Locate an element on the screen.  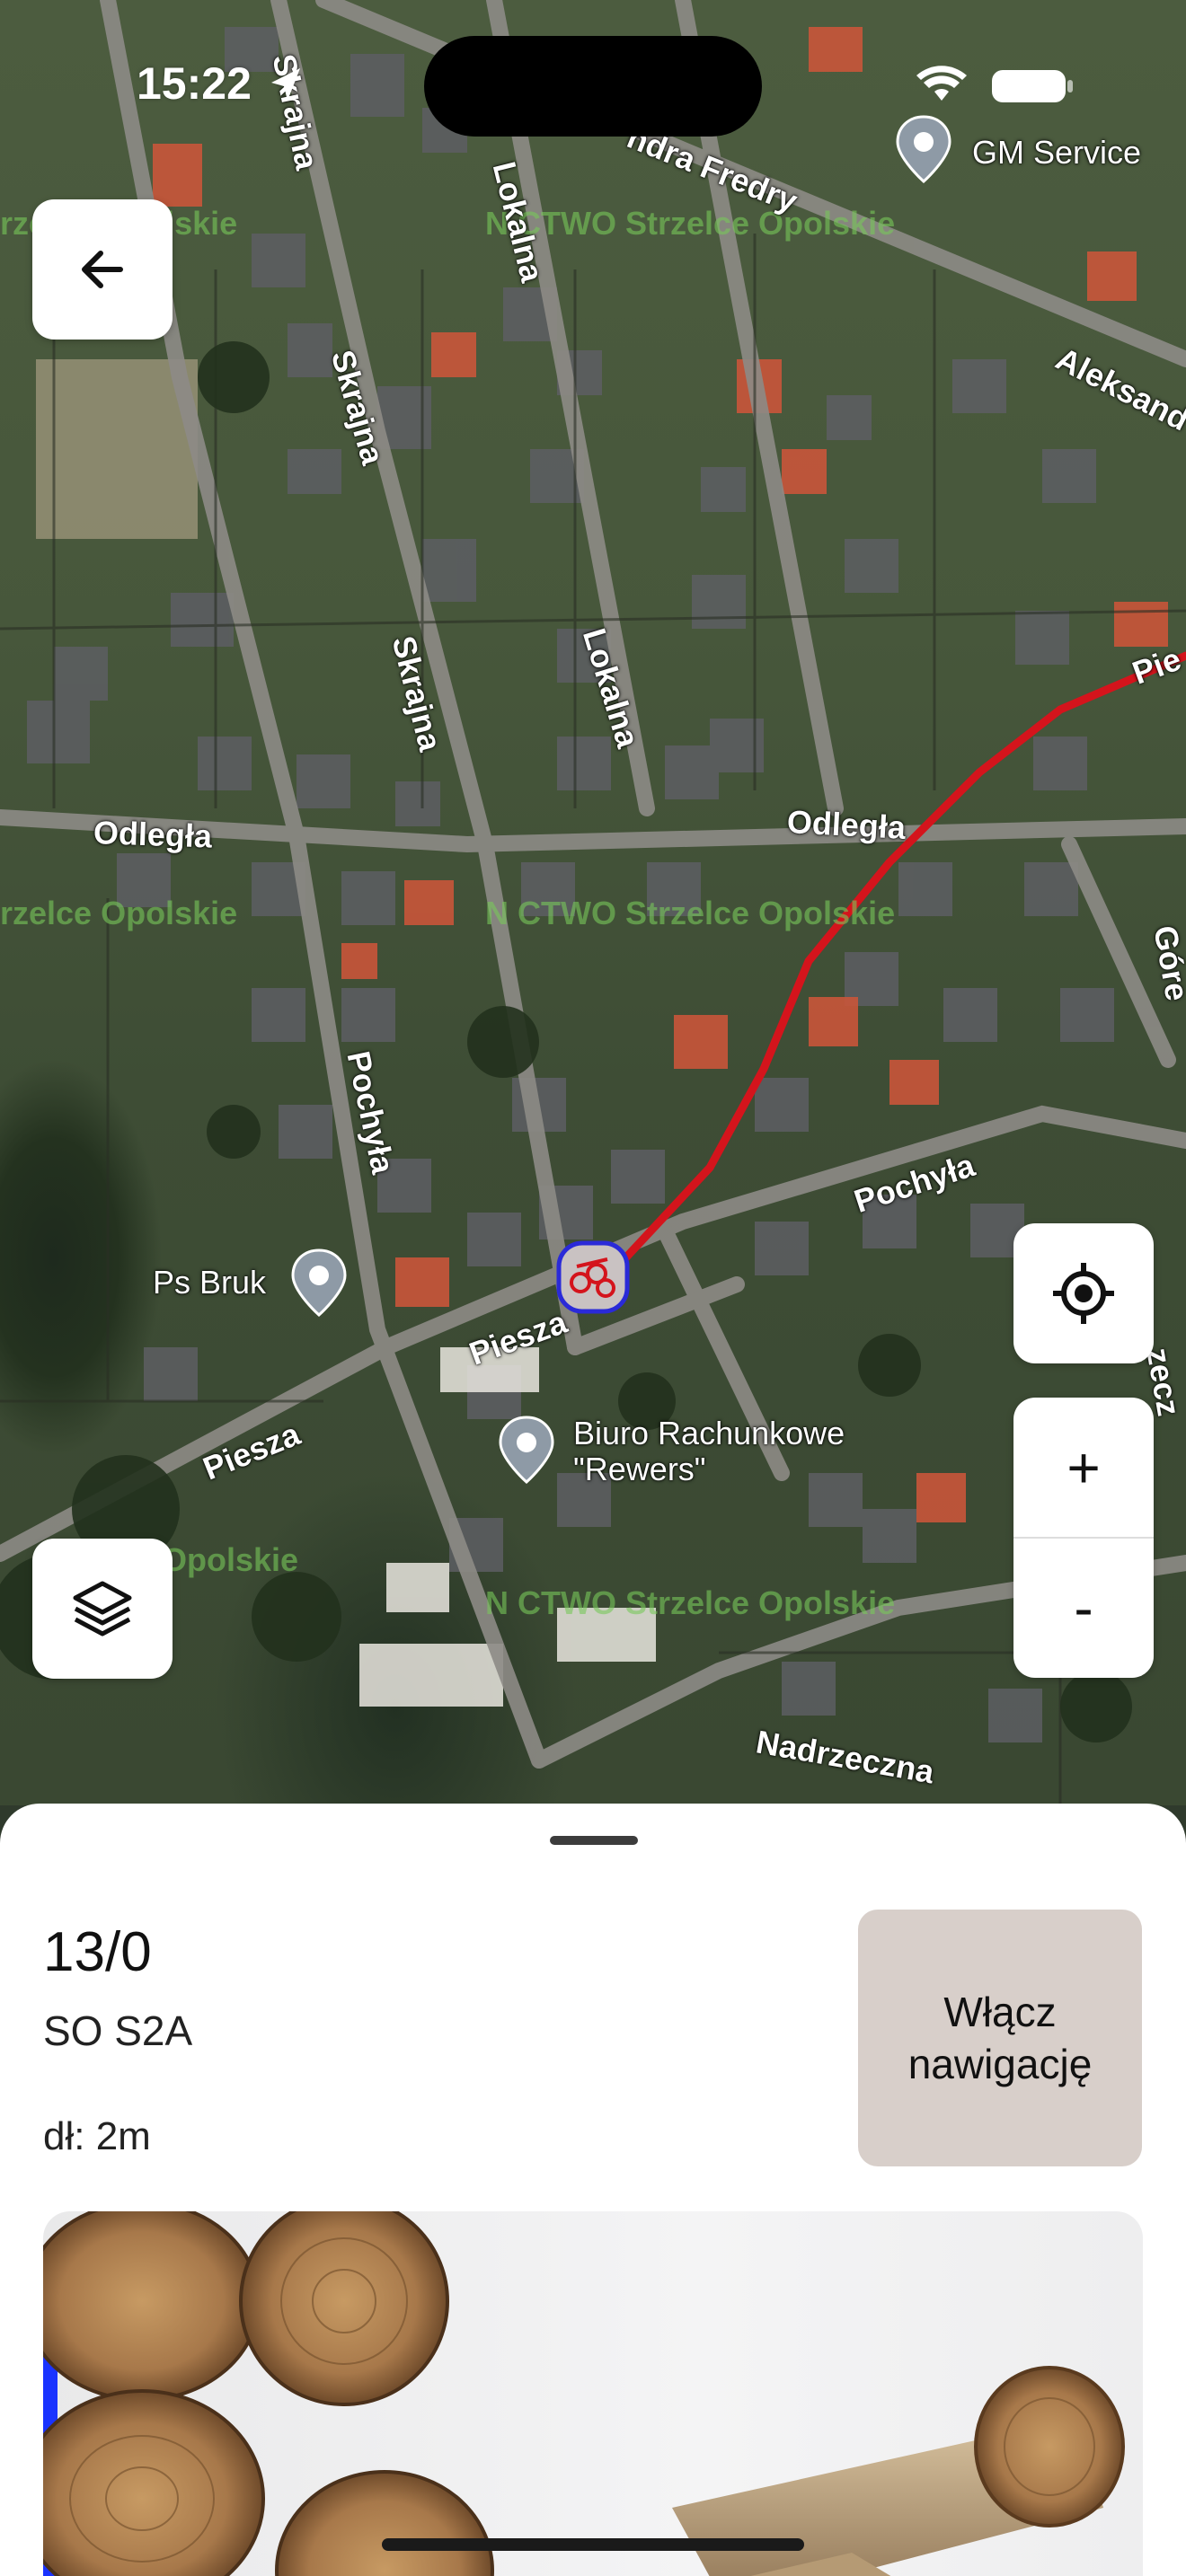
timber-logs-icon is located at coordinates (593, 1277).